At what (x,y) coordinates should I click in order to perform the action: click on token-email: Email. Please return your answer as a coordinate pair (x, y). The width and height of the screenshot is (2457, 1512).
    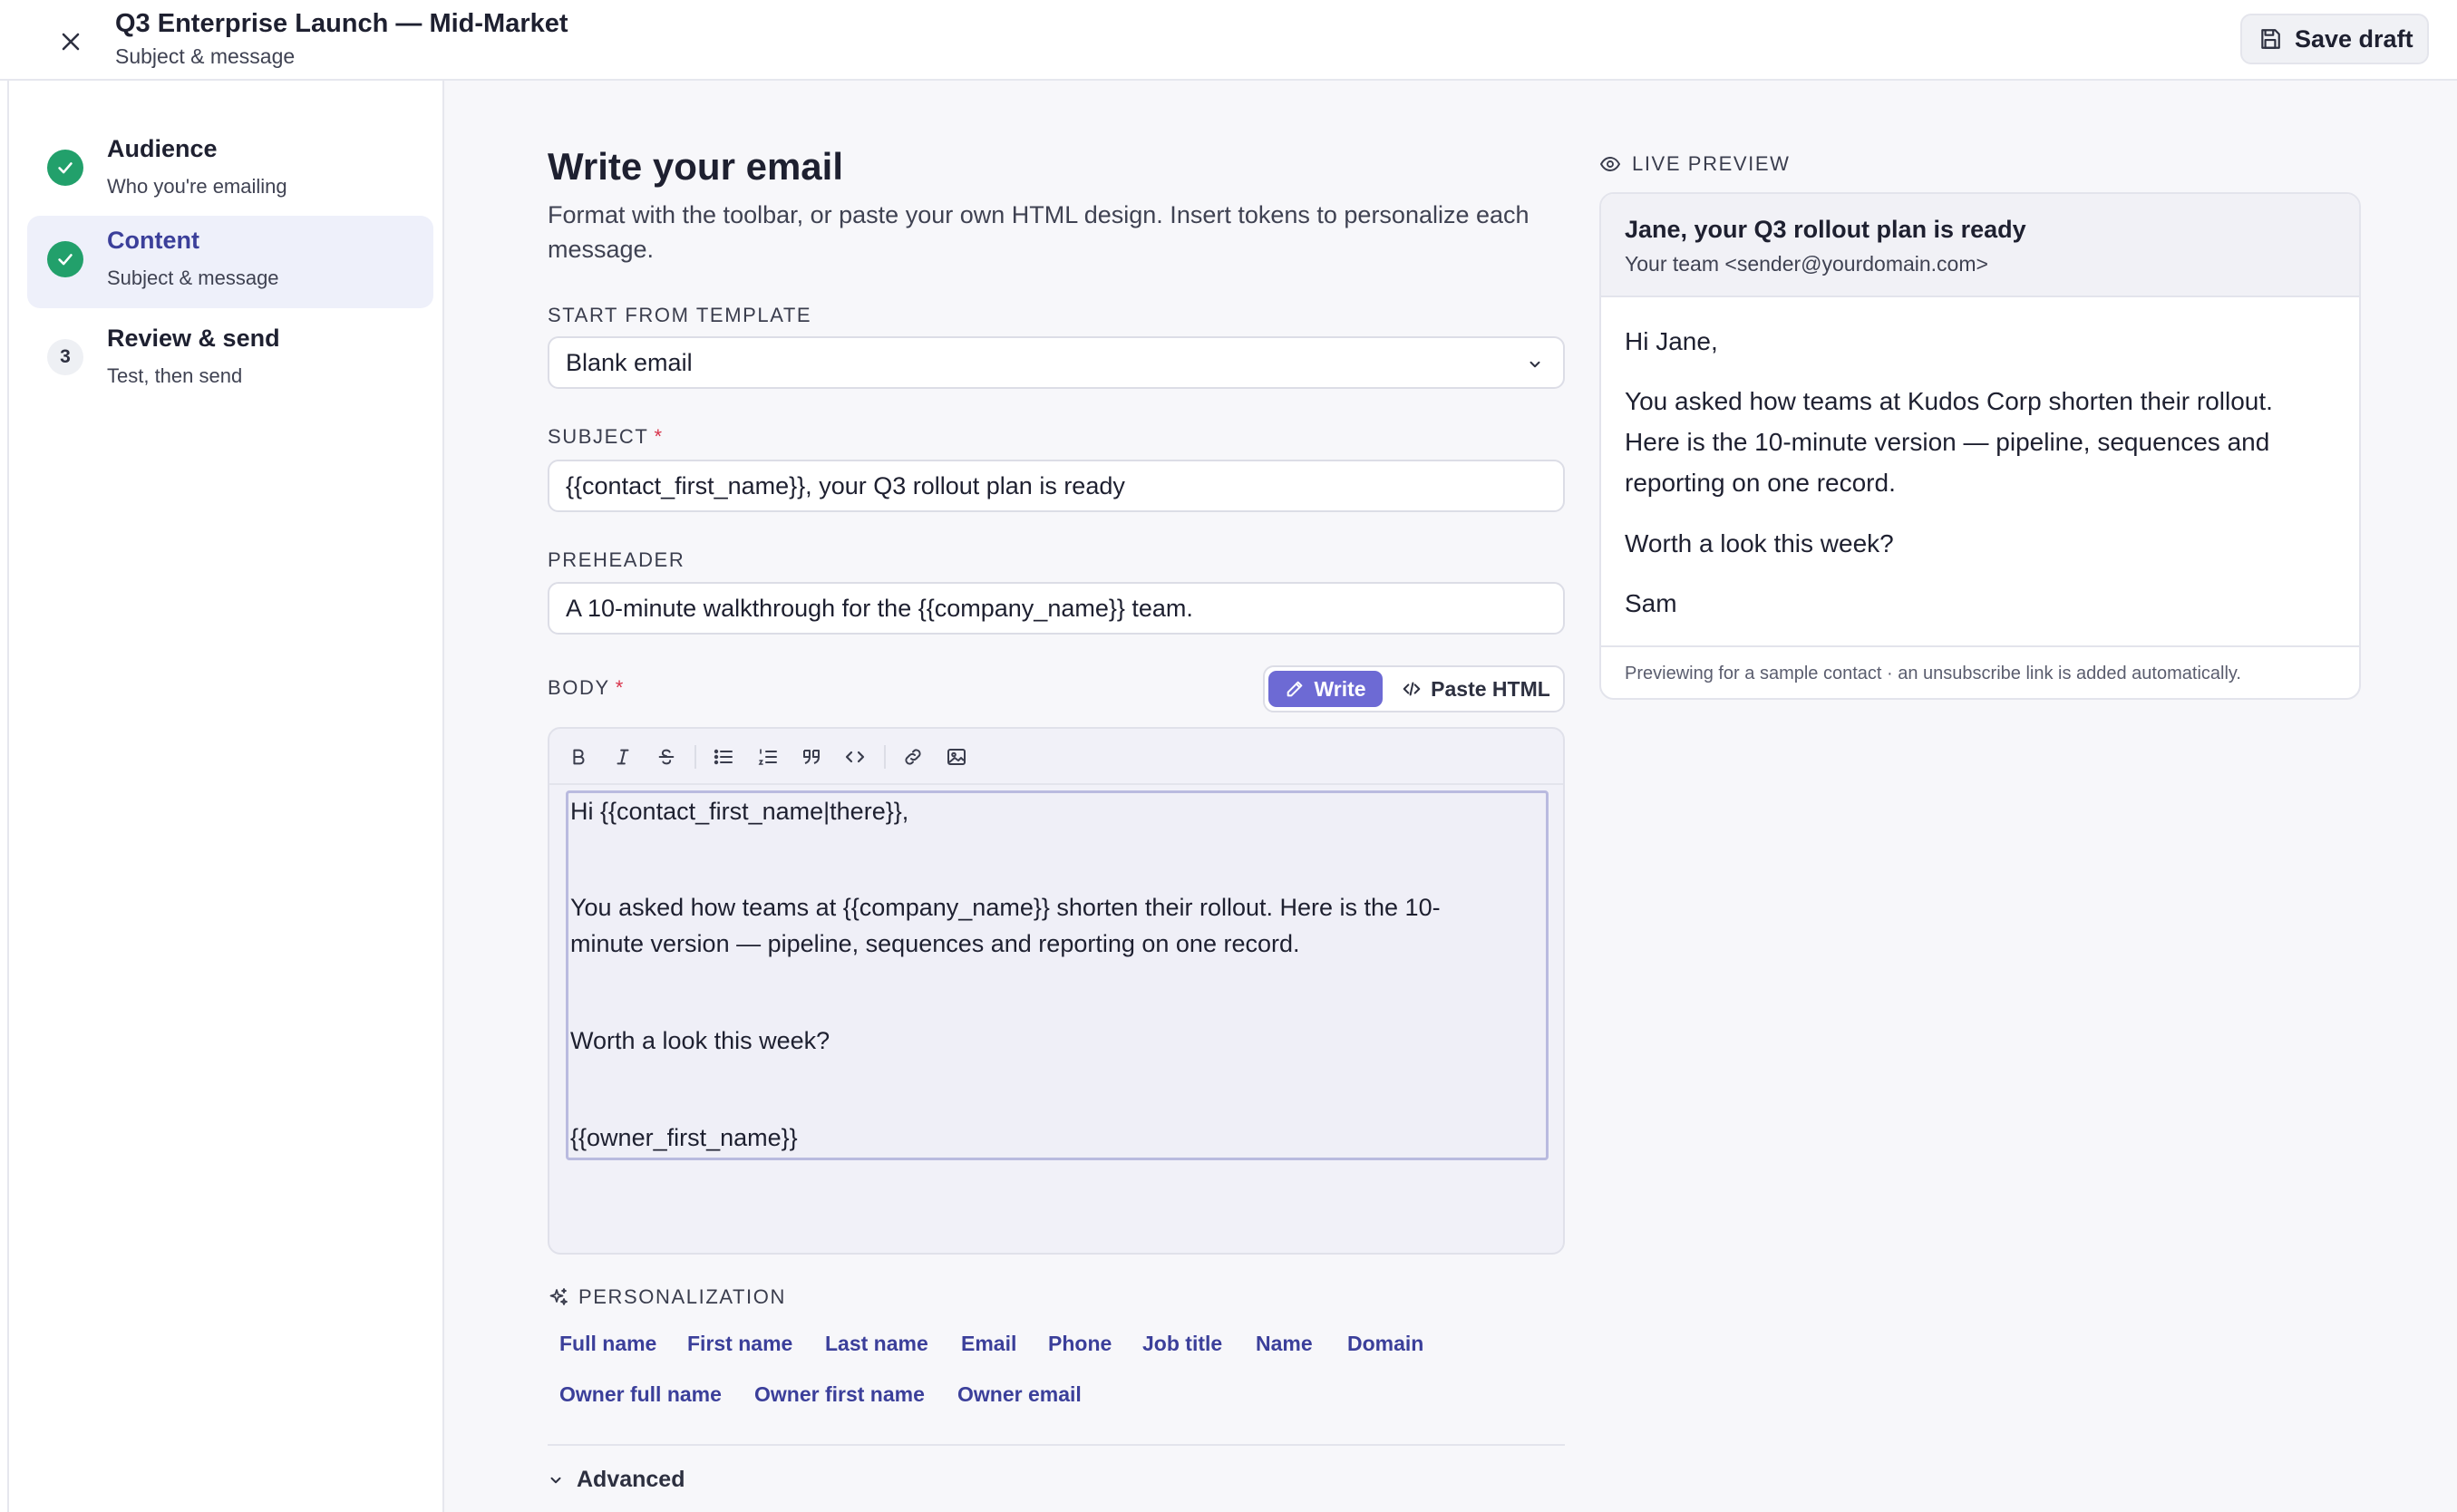
    Looking at the image, I should click on (988, 1344).